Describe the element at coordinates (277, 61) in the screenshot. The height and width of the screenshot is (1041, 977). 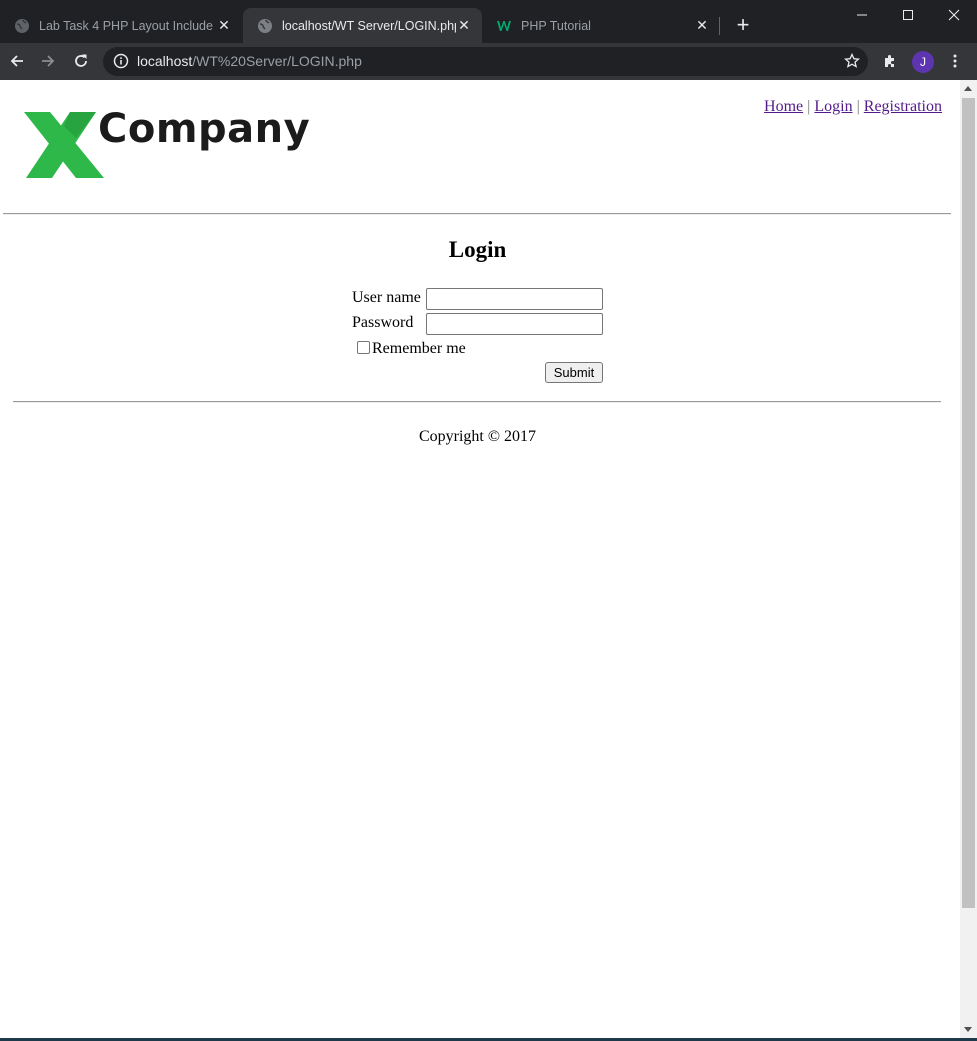
I see `url-path: /WT%20Server/LOGIN.php` at that location.